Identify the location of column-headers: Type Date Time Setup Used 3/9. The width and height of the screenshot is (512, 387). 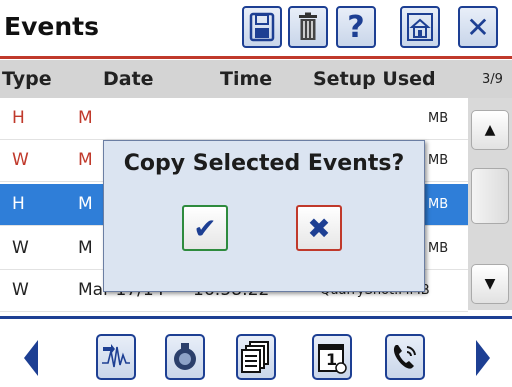
(256, 79).